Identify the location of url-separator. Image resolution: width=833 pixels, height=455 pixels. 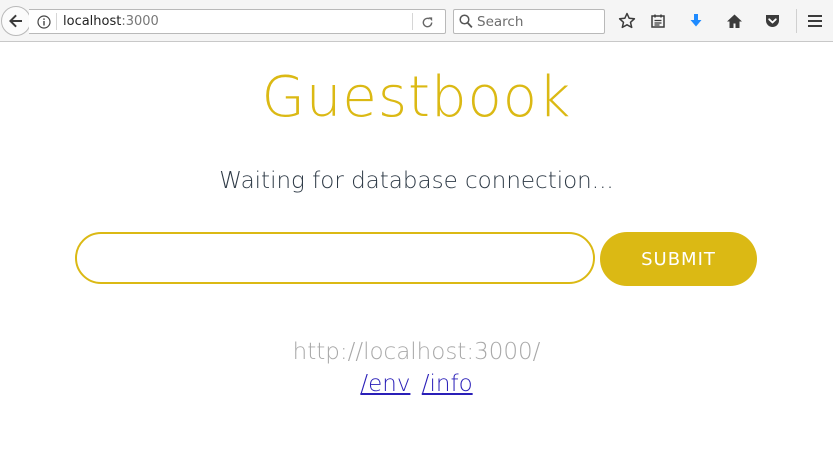
(56, 21).